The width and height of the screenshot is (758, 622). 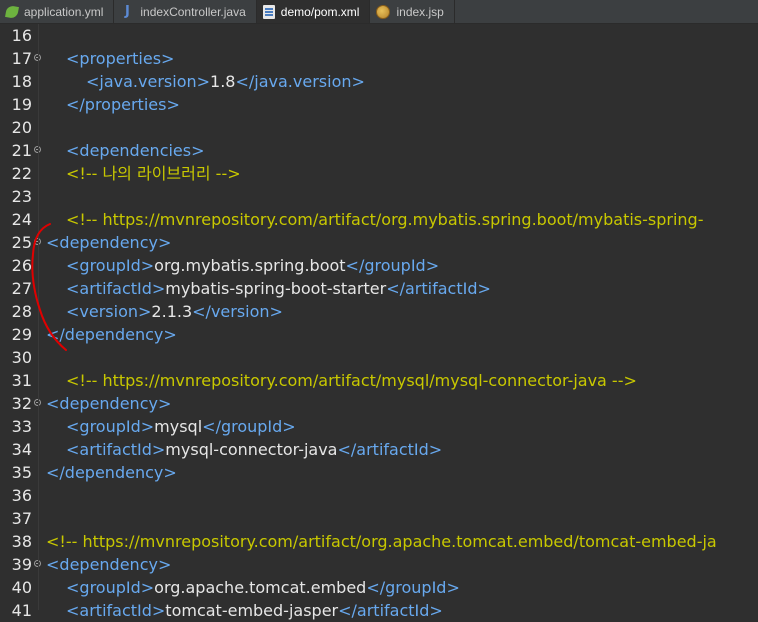 I want to click on xml-text: tomcat-embed-jasper, so click(x=252, y=610).